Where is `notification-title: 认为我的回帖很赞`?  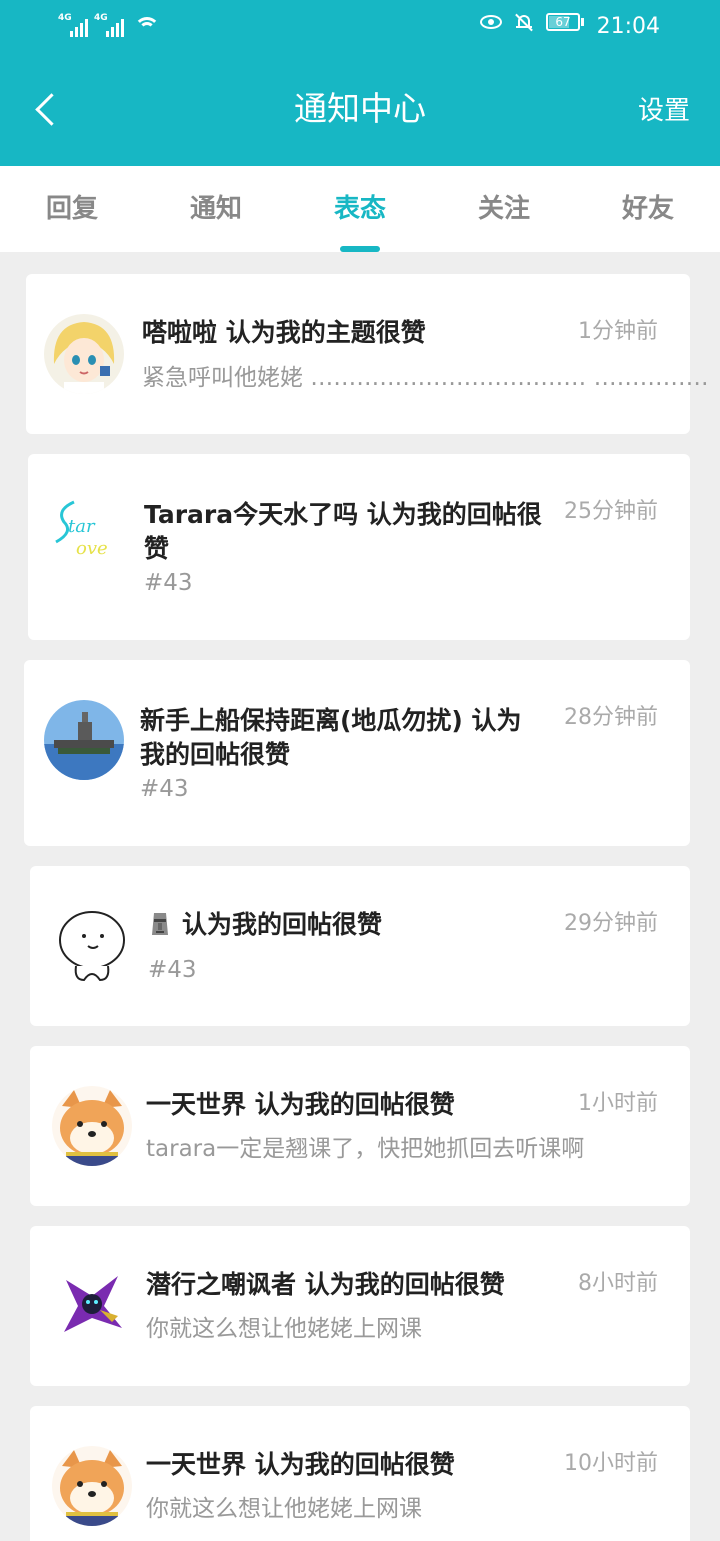 notification-title: 认为我的回帖很赞 is located at coordinates (348, 925).